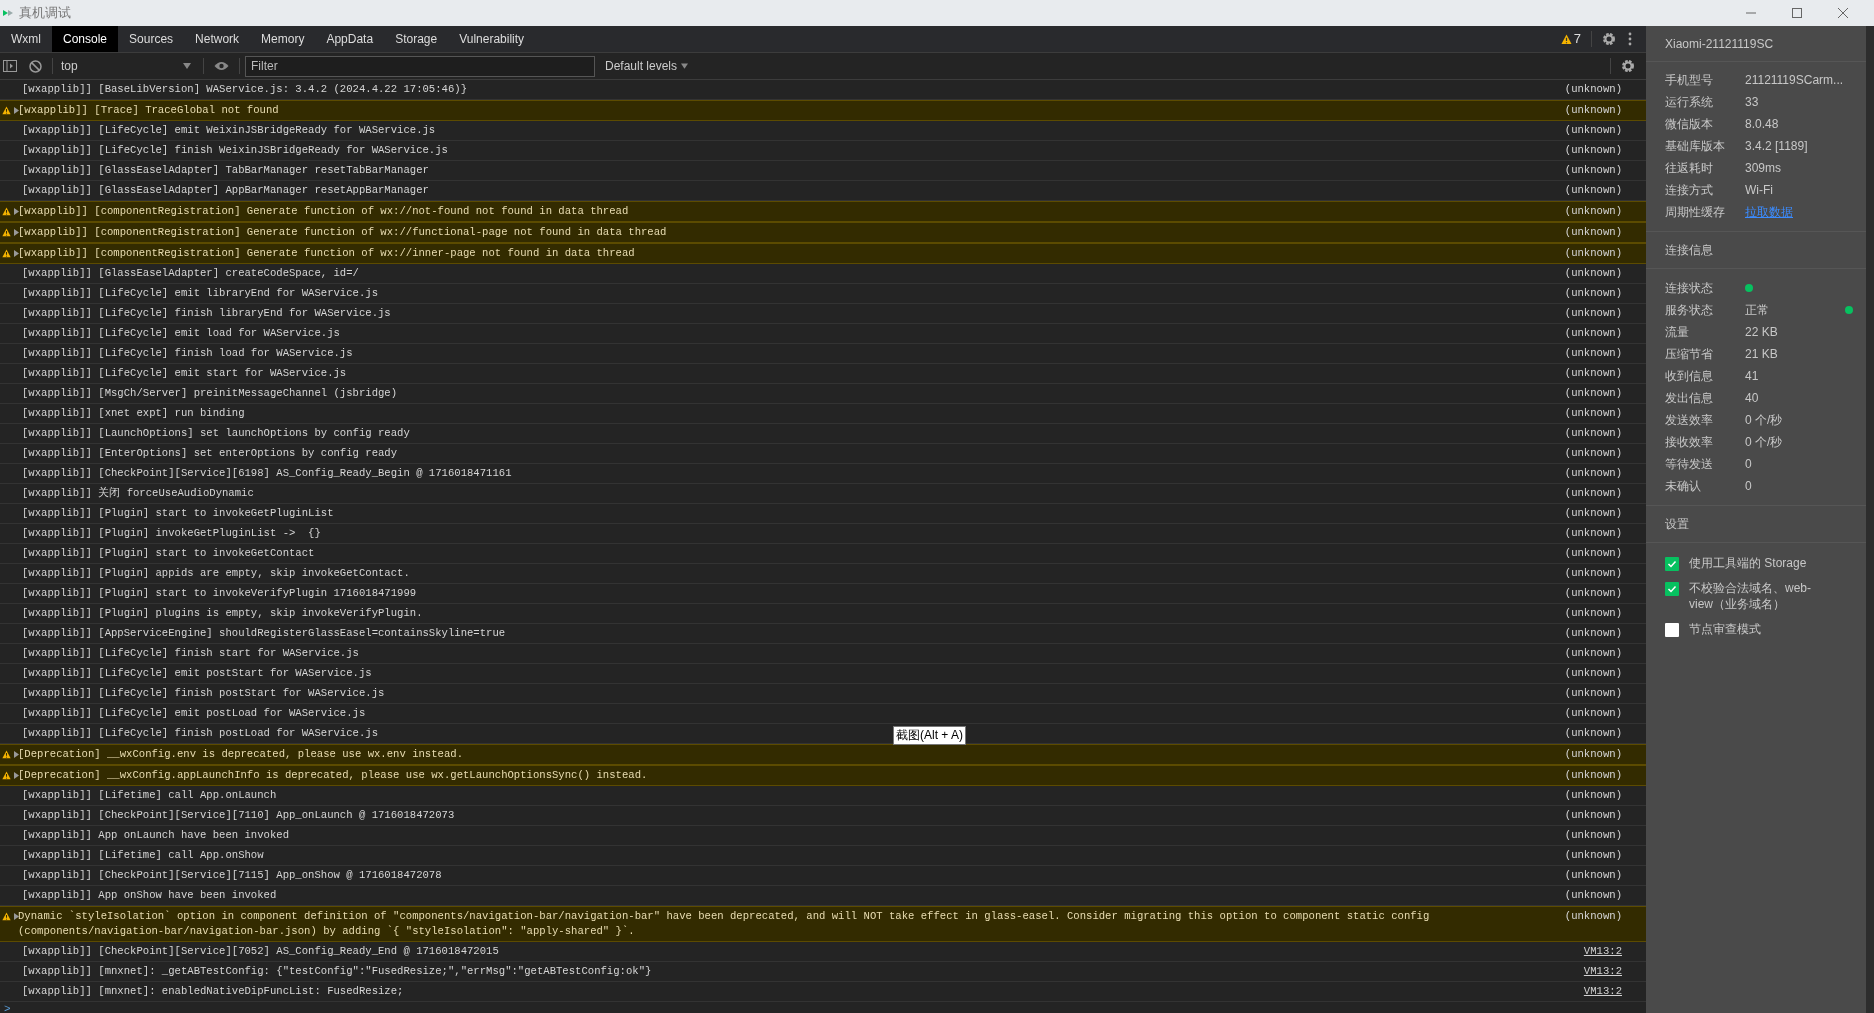 The width and height of the screenshot is (1874, 1013). What do you see at coordinates (85, 39) in the screenshot?
I see `tab: Console` at bounding box center [85, 39].